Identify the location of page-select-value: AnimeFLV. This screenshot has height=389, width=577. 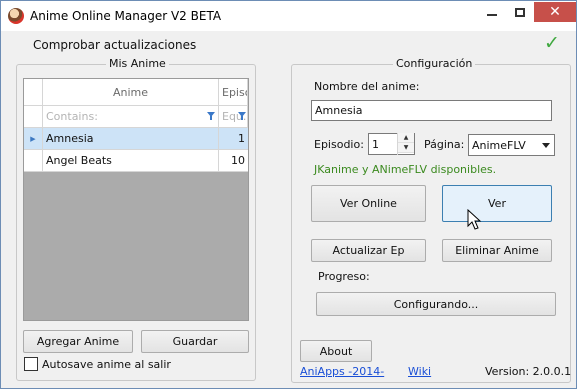
(499, 145).